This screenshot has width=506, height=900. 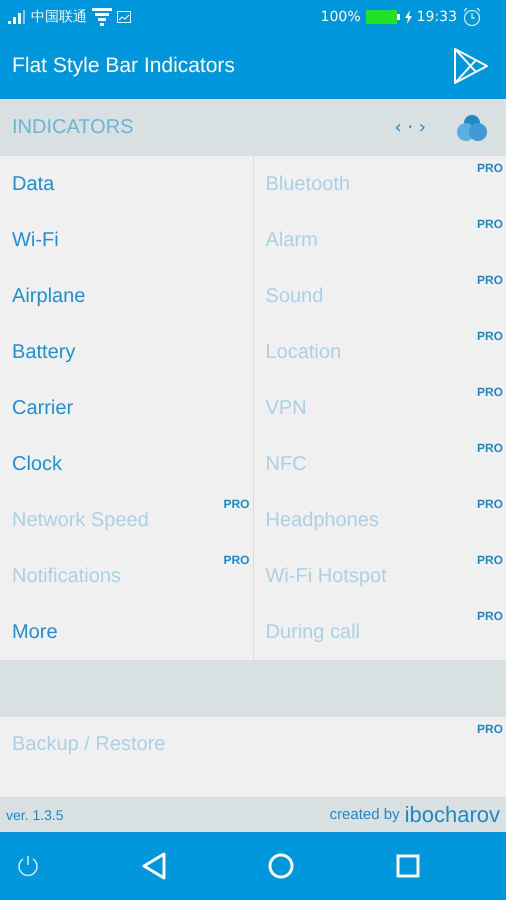 I want to click on credit-label: created by, so click(x=365, y=814).